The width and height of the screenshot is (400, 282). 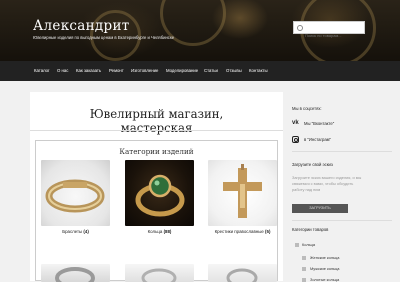 What do you see at coordinates (300, 28) in the screenshot?
I see `search-icon` at bounding box center [300, 28].